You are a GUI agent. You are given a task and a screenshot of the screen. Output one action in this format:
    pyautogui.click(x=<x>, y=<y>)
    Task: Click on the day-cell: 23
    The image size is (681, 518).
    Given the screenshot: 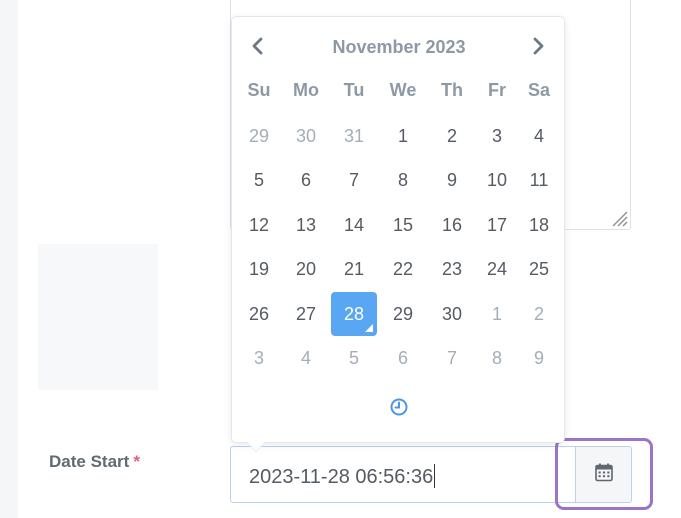 What is the action you would take?
    pyautogui.click(x=452, y=269)
    